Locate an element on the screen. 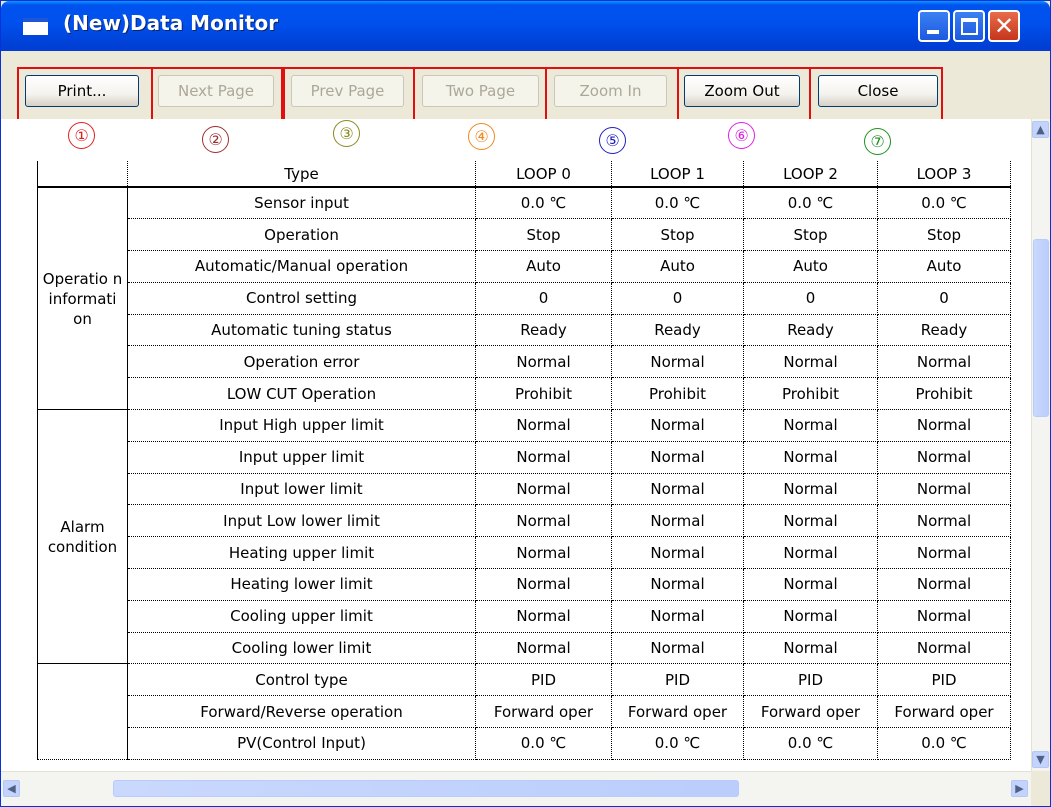 This screenshot has width=1051, height=807. group-label: Operatio n informati on is located at coordinates (82, 298).